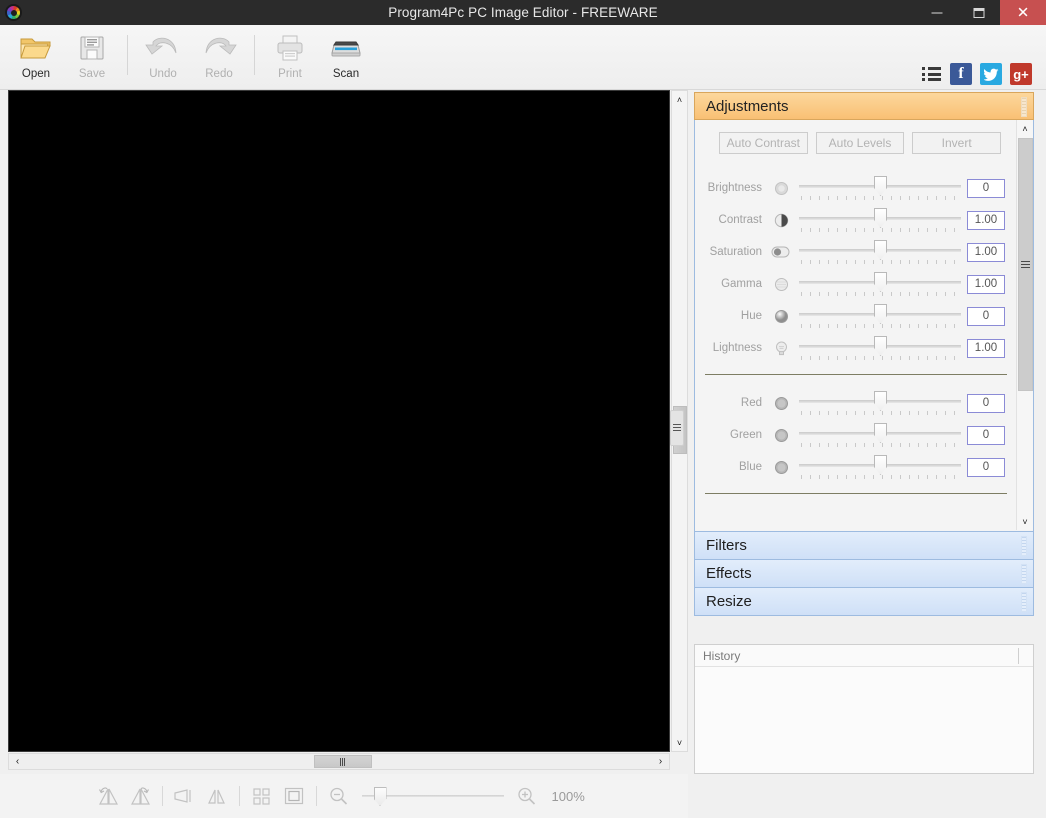  I want to click on red-value: 0, so click(986, 403).